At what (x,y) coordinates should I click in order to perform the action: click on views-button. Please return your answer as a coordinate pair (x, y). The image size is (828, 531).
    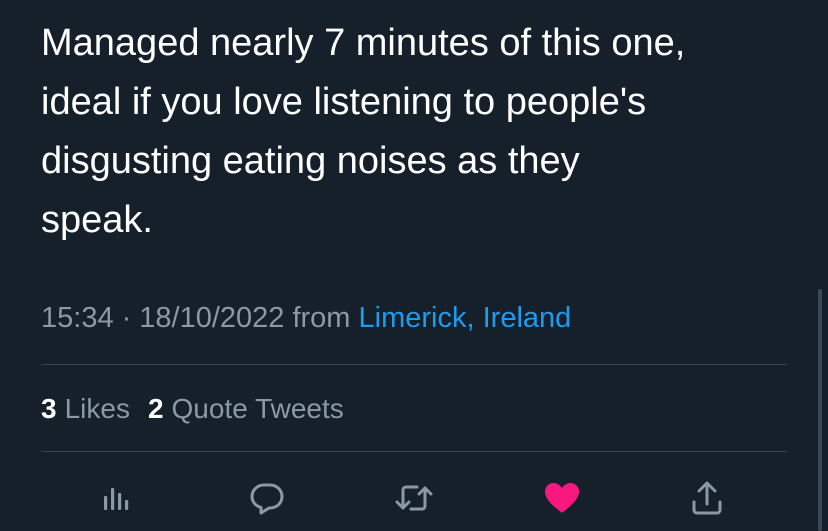
    Looking at the image, I should click on (116, 498).